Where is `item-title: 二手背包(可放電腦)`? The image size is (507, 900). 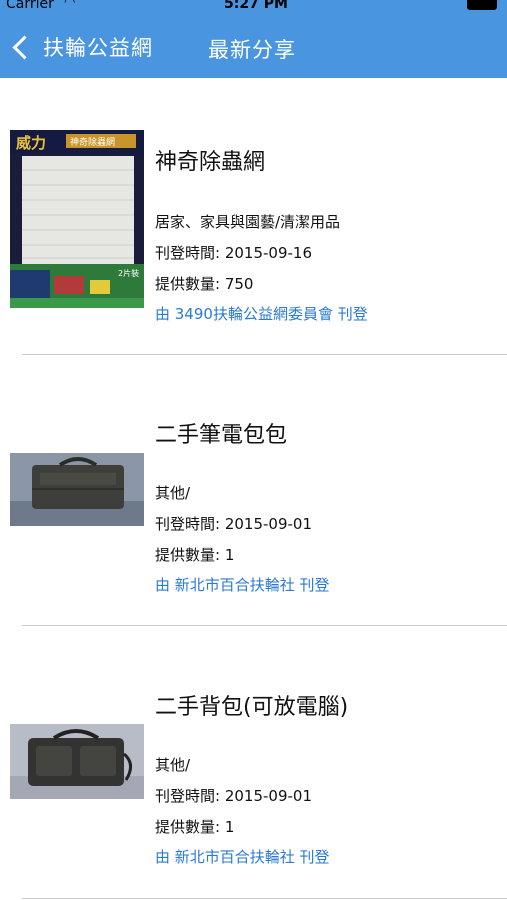
item-title: 二手背包(可放電腦) is located at coordinates (252, 707).